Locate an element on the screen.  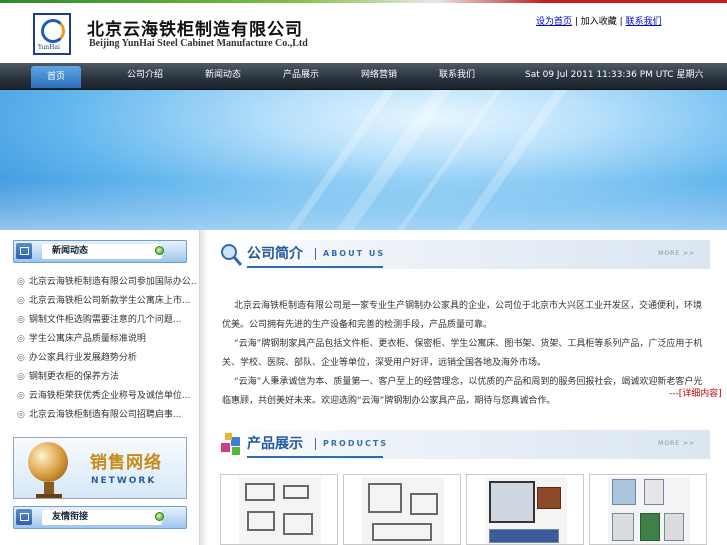
set-homepage-link: 设为首页 is located at coordinates (554, 22).